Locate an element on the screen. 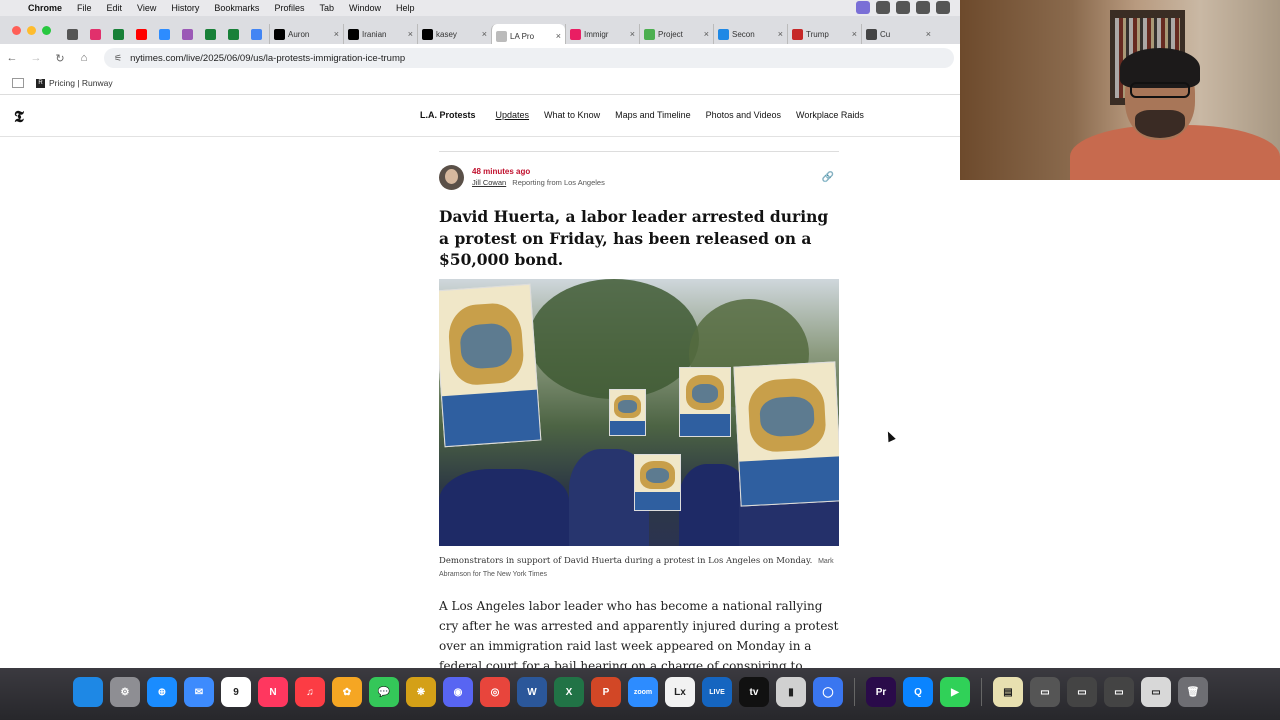 The width and height of the screenshot is (1280, 720). browser-tab: Iranian × is located at coordinates (380, 34).